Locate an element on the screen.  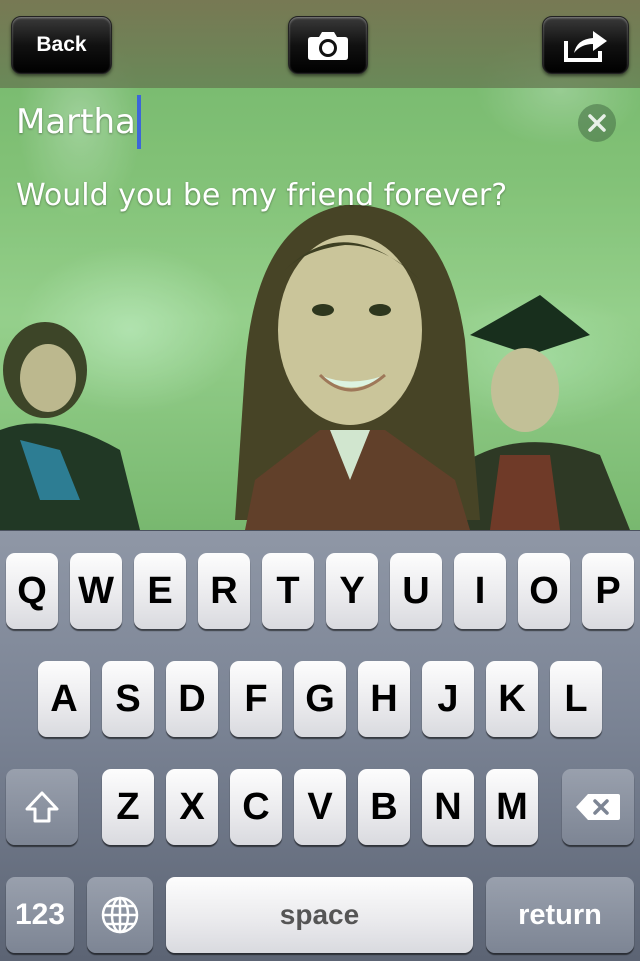
key-b: B is located at coordinates (384, 807).